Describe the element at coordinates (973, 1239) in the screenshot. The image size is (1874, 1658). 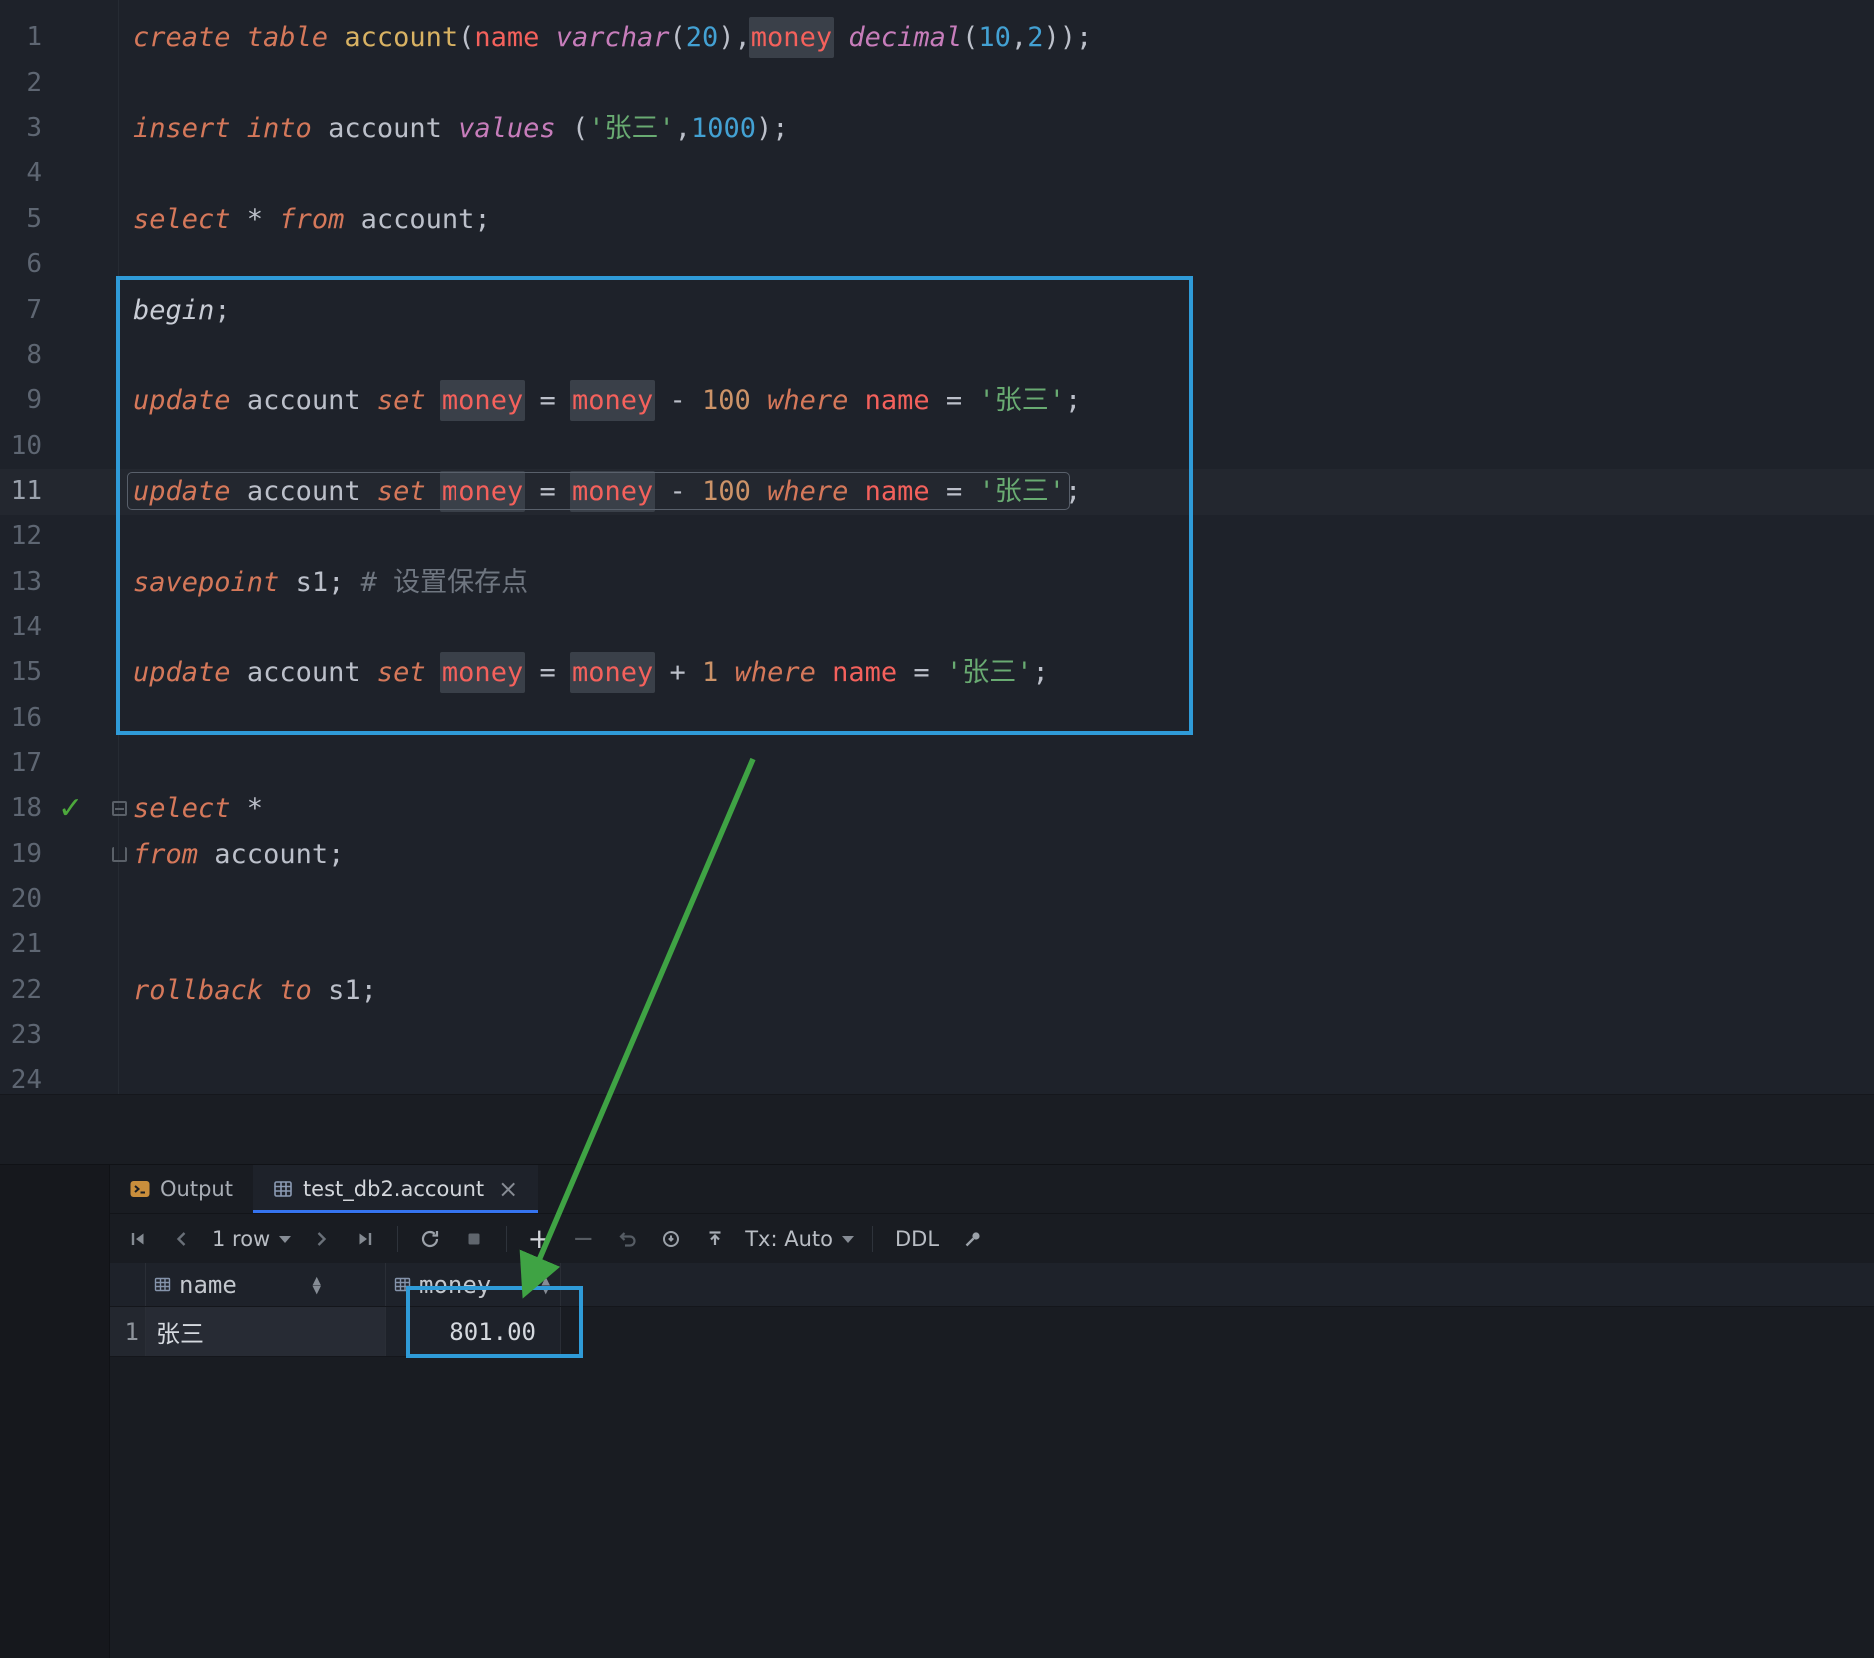
I see `pin-button` at that location.